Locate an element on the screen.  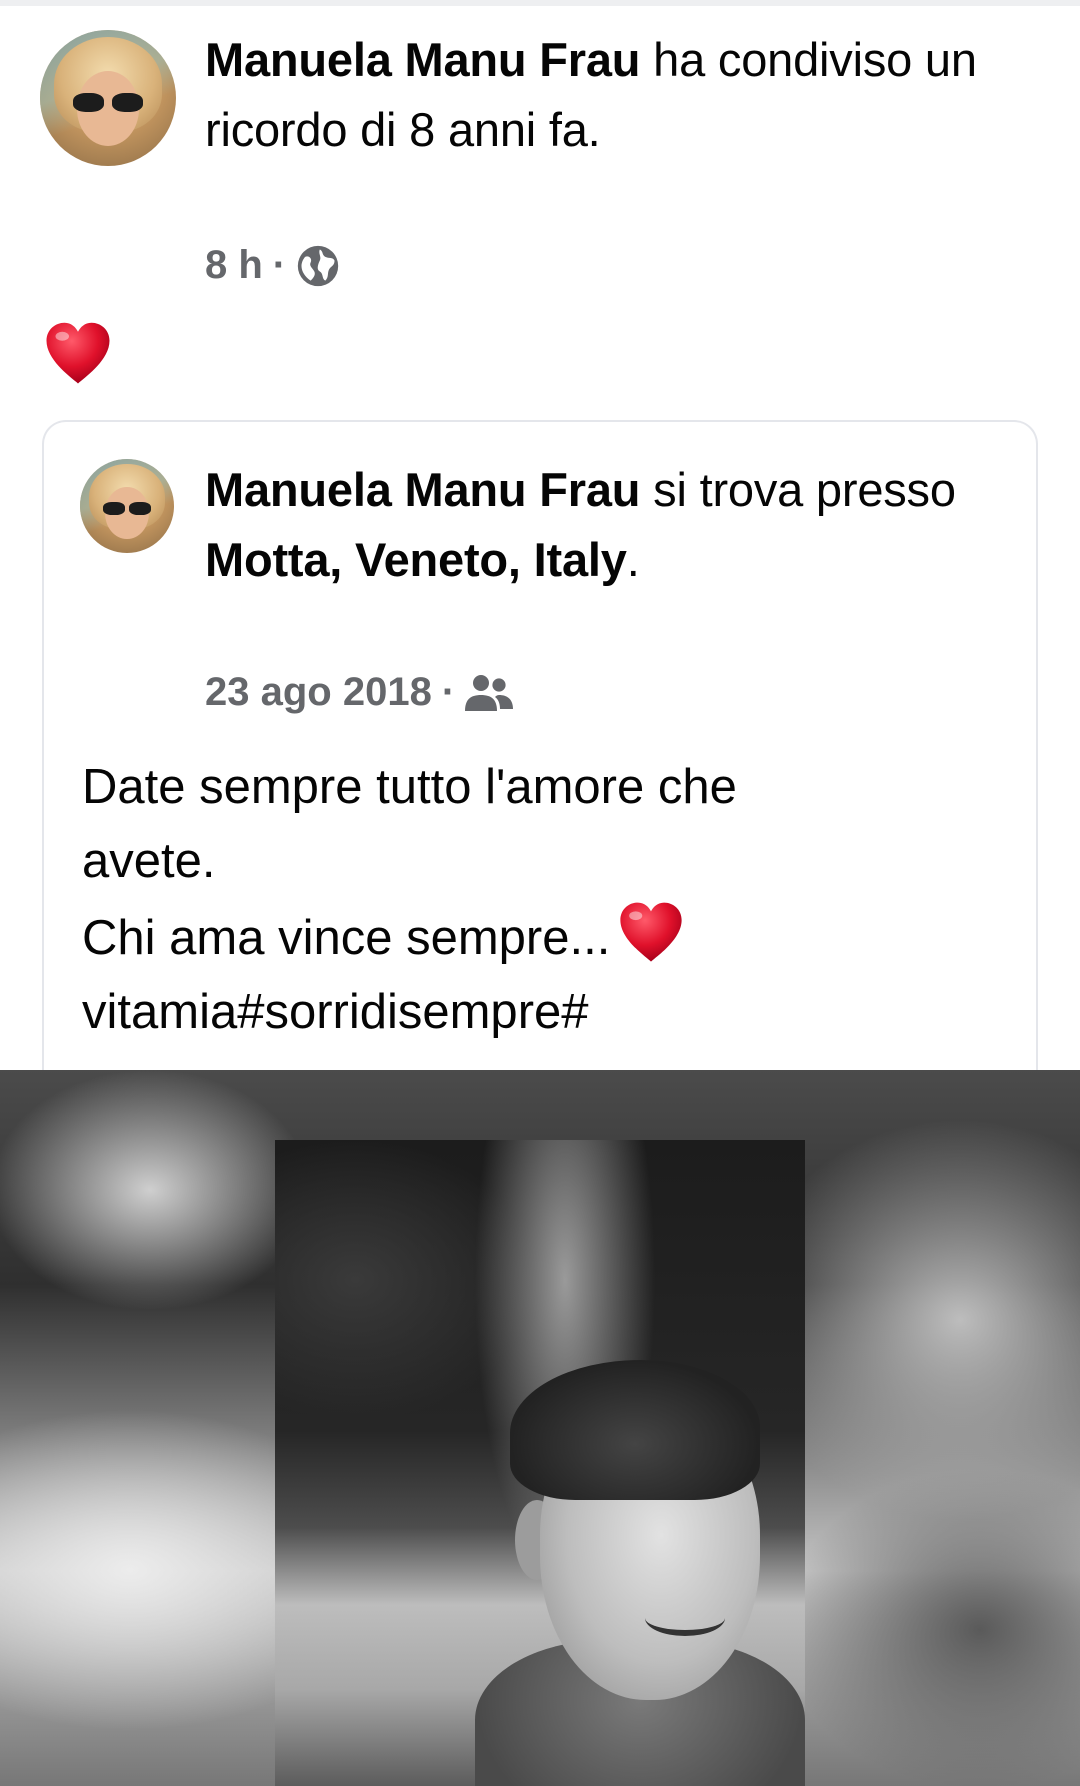
shared-action-prefix: si trova presso is located at coordinates (798, 489).